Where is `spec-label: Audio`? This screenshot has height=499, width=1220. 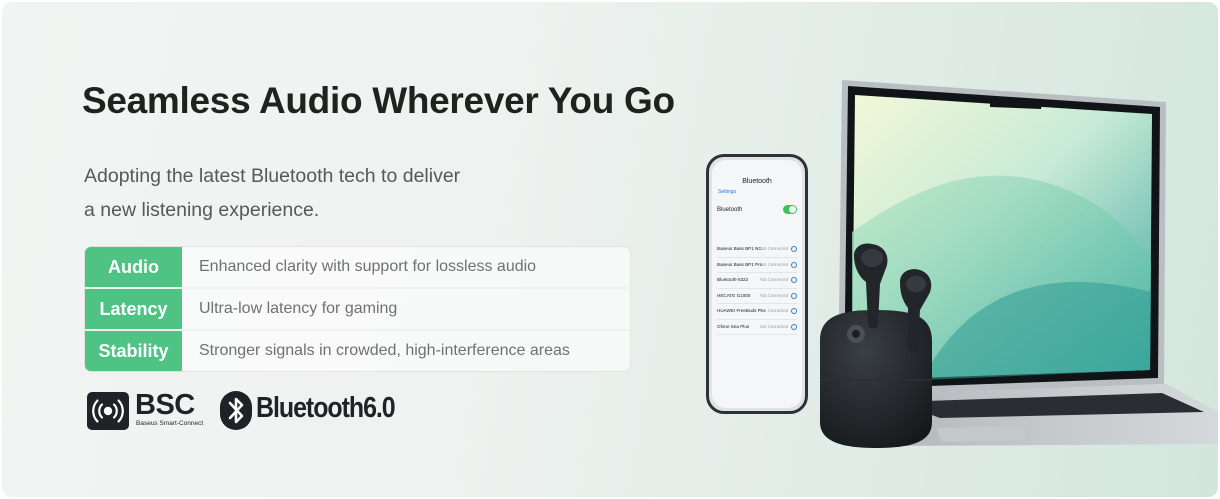 spec-label: Audio is located at coordinates (133, 267).